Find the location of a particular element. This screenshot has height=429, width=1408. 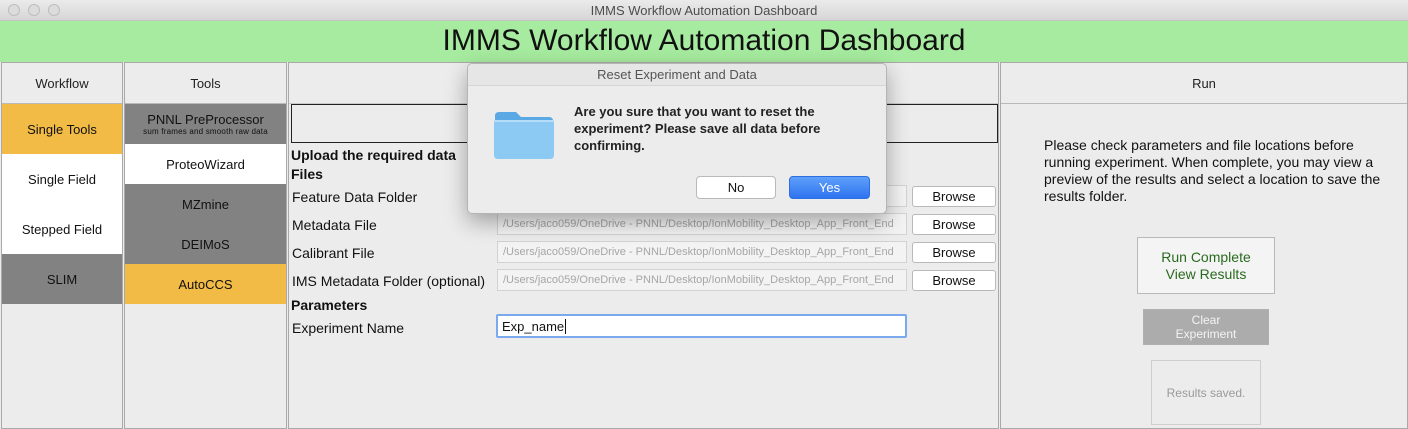

dialog-no-button: No is located at coordinates (736, 187).